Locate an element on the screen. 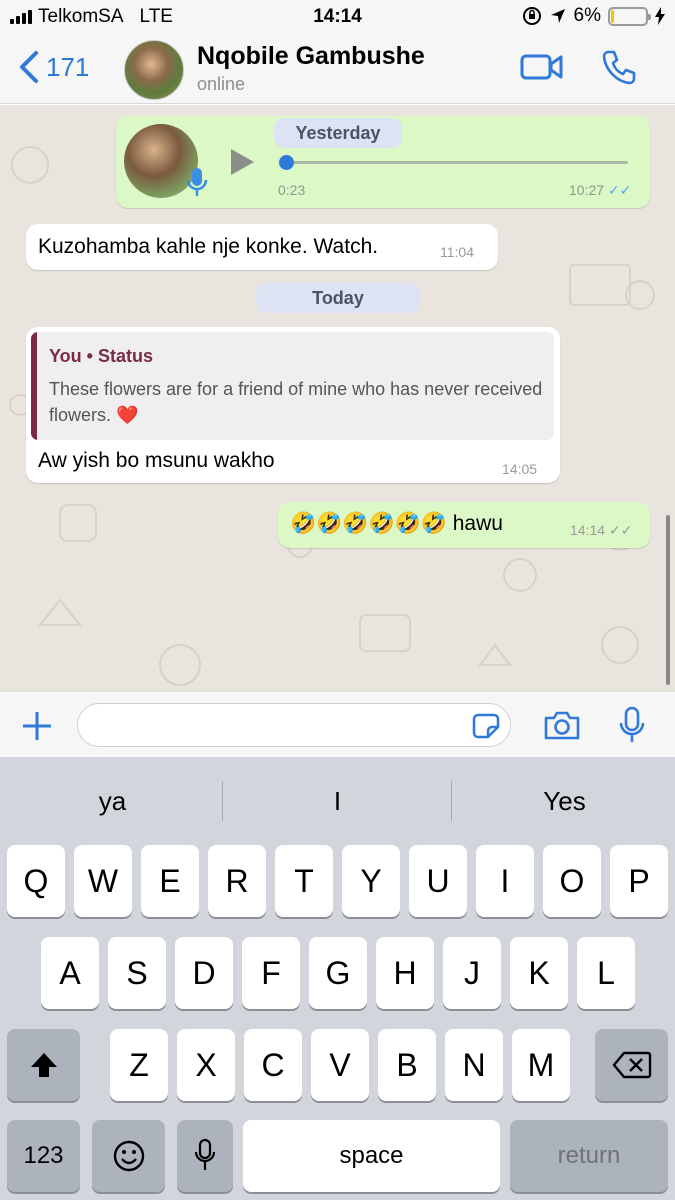 The height and width of the screenshot is (1200, 675). key-a: A is located at coordinates (70, 973).